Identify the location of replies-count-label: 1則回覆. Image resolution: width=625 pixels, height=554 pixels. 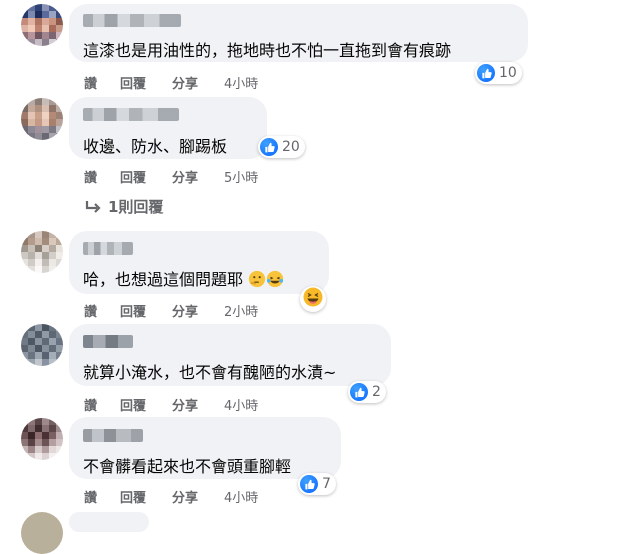
(135, 206).